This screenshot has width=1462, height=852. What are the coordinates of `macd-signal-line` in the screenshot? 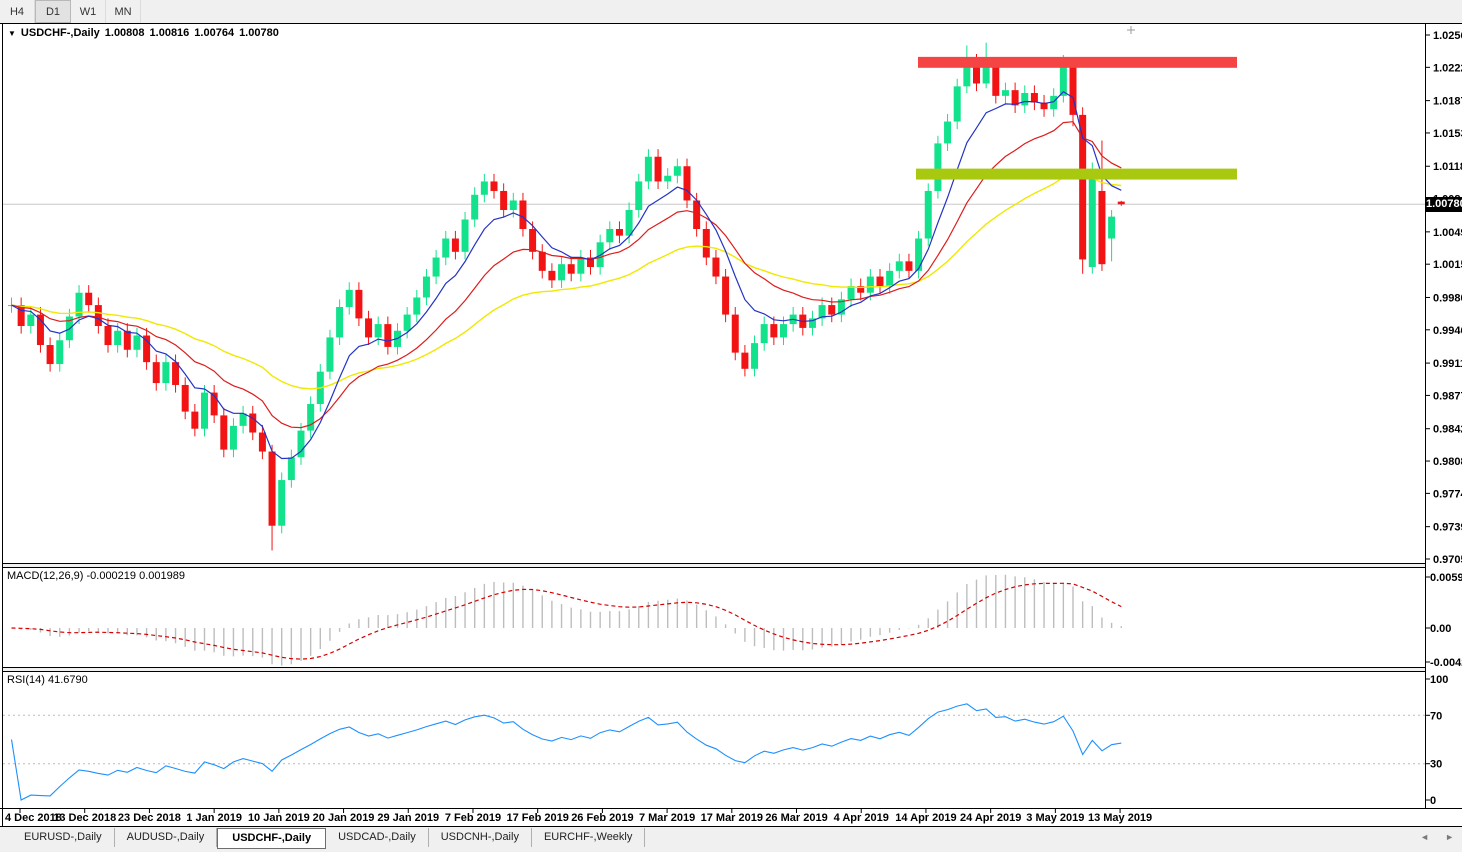 It's located at (566, 621).